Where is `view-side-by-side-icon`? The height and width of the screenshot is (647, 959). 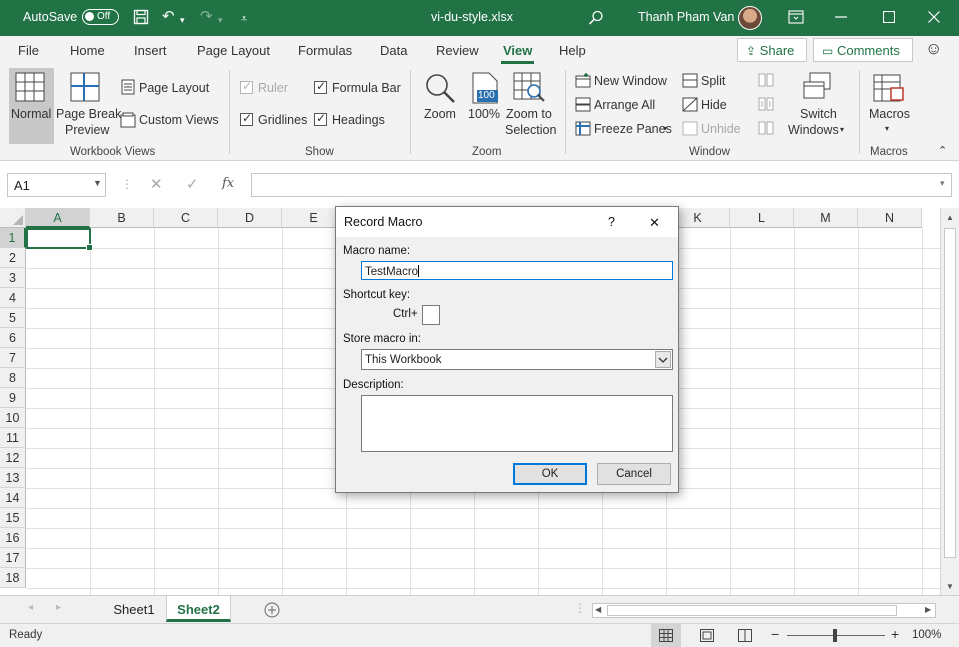 view-side-by-side-icon is located at coordinates (766, 80).